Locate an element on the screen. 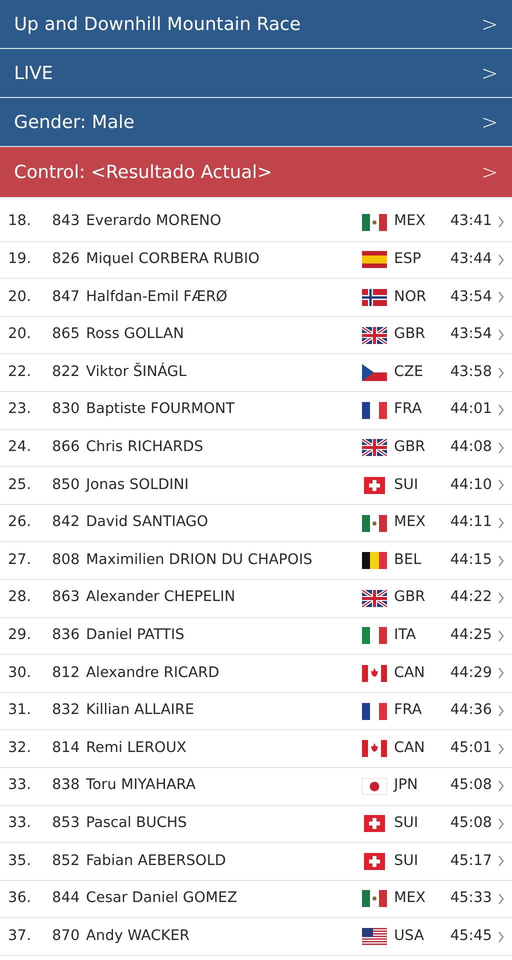 This screenshot has width=512, height=960. finish-time: 43:44 is located at coordinates (470, 260).